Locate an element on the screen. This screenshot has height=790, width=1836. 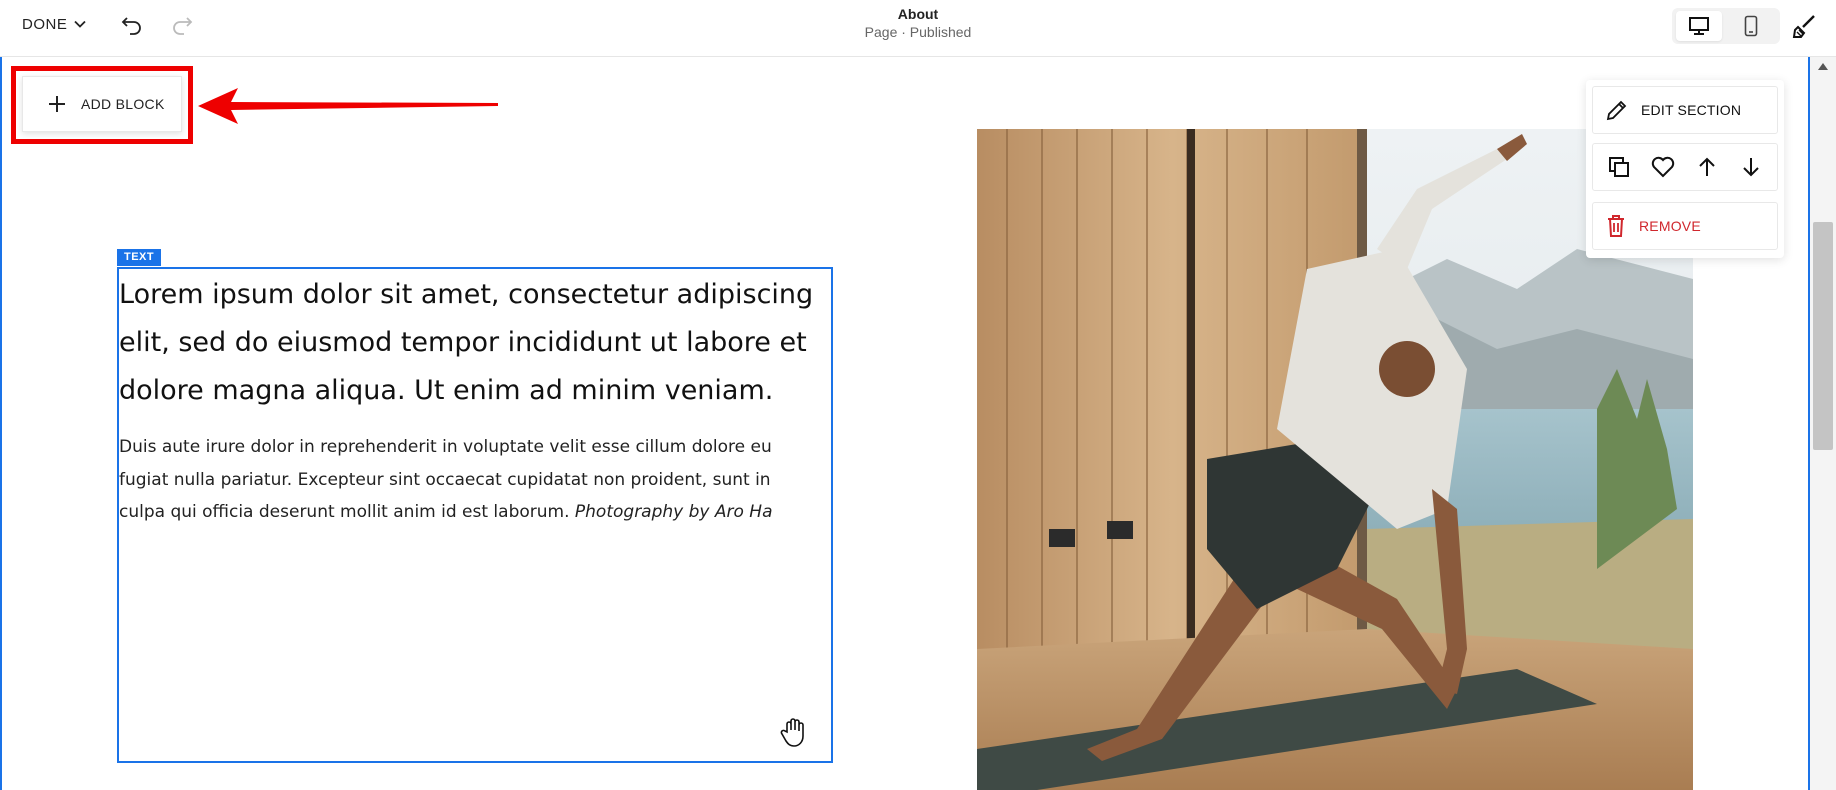
done-button: DONE is located at coordinates (54, 24).